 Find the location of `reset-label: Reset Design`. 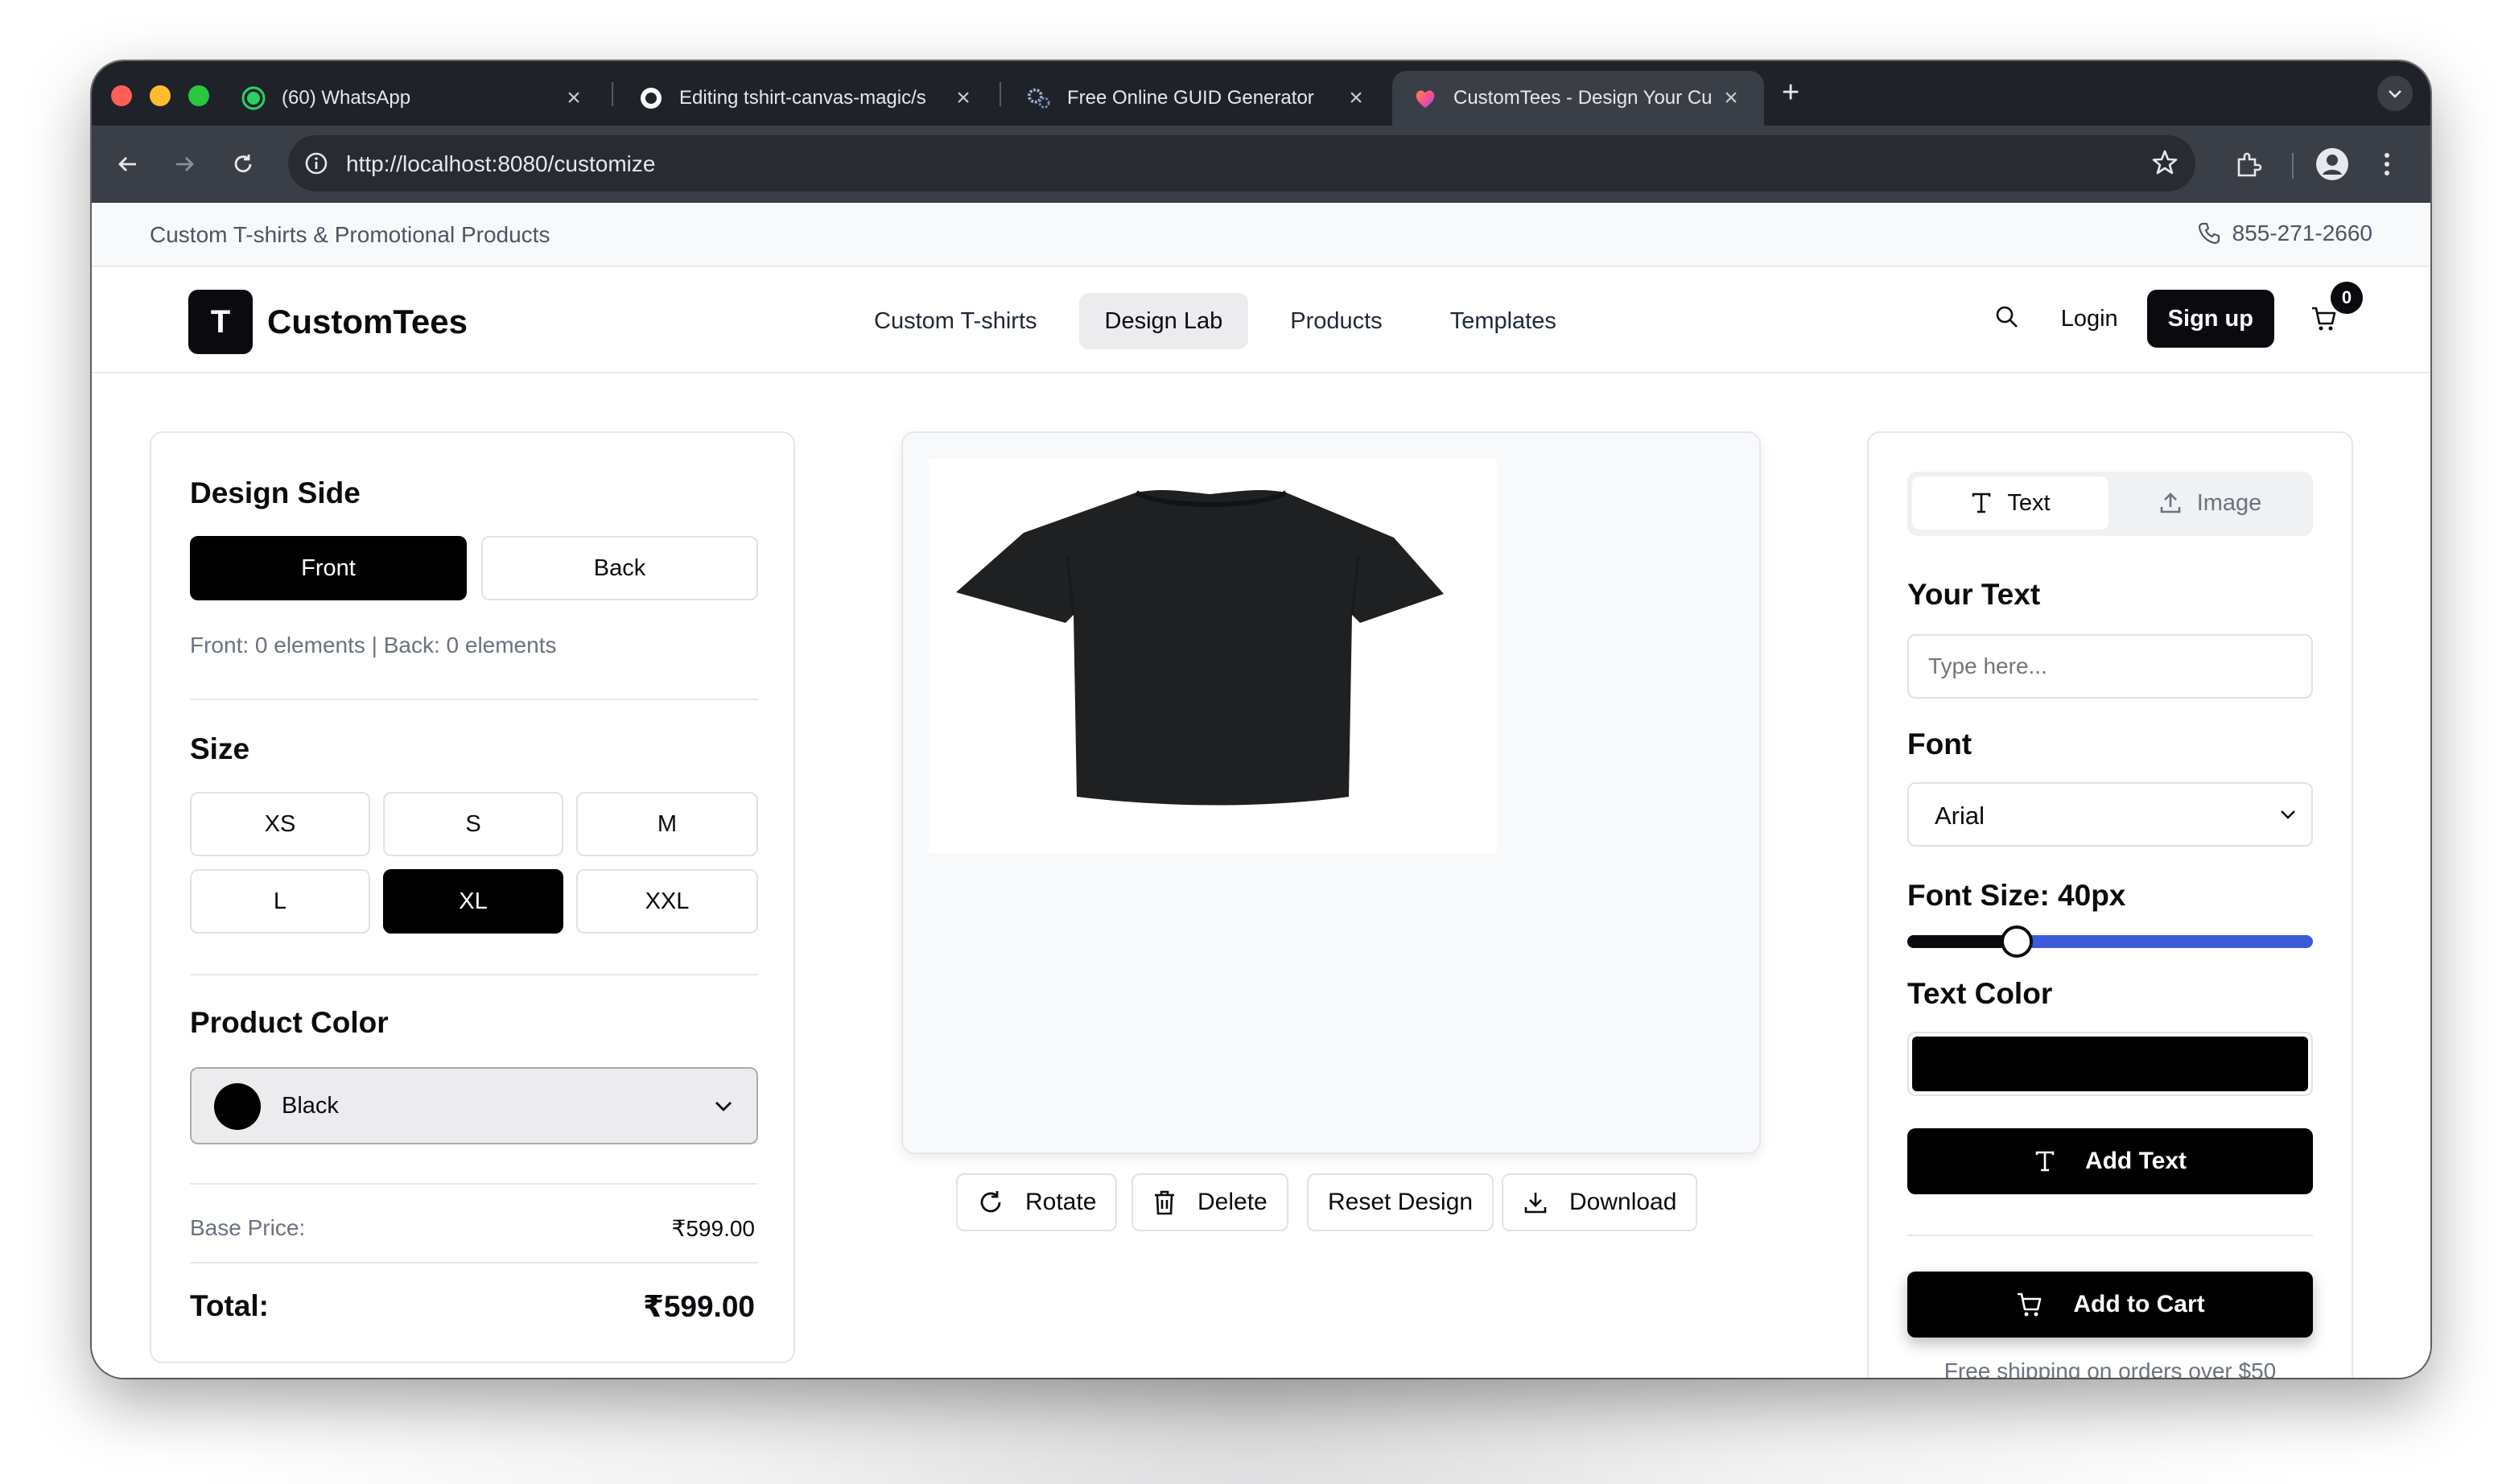

reset-label: Reset Design is located at coordinates (1401, 1202).